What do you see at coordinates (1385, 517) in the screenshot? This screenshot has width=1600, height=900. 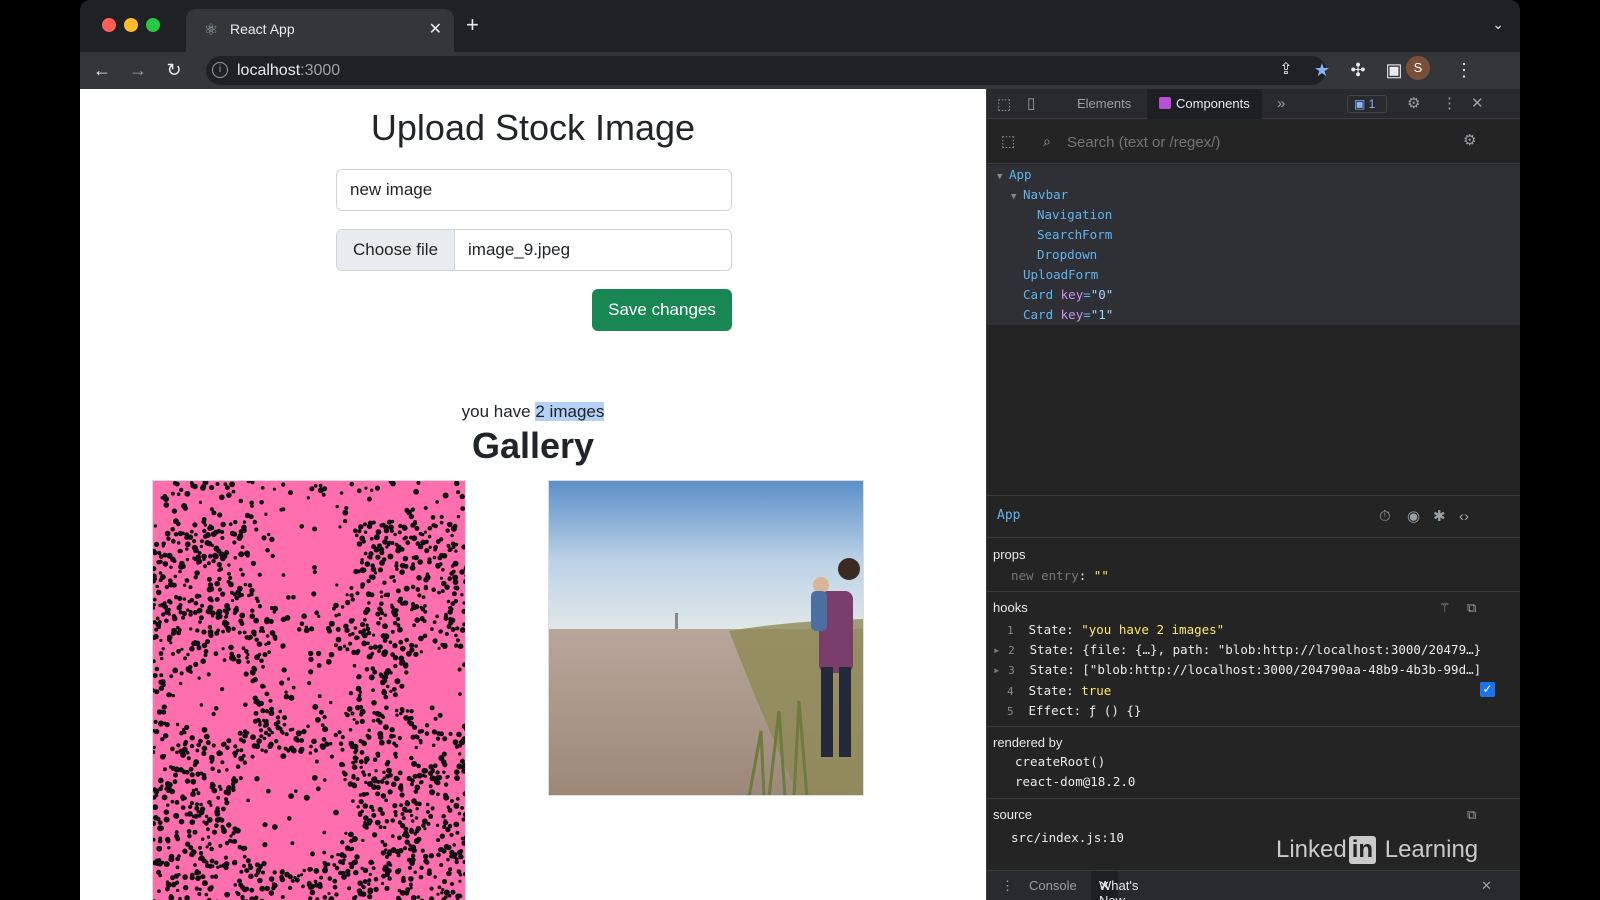 I see `timer-icon: ⏱` at bounding box center [1385, 517].